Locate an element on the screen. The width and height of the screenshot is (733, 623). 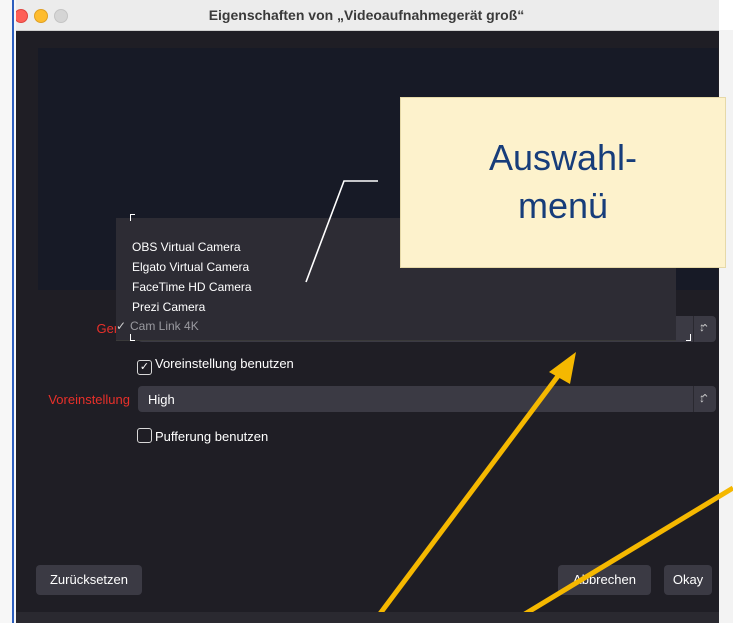
buffering-checkbox-row: Pufferung benutzen is located at coordinates (202, 436).